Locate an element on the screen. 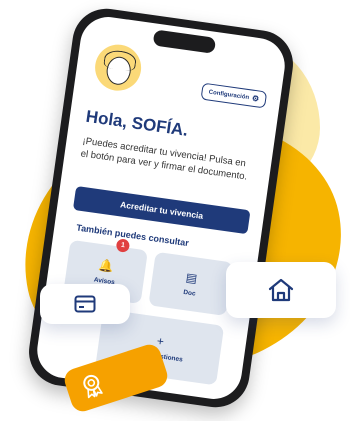  credit-card-icon is located at coordinates (85, 304).